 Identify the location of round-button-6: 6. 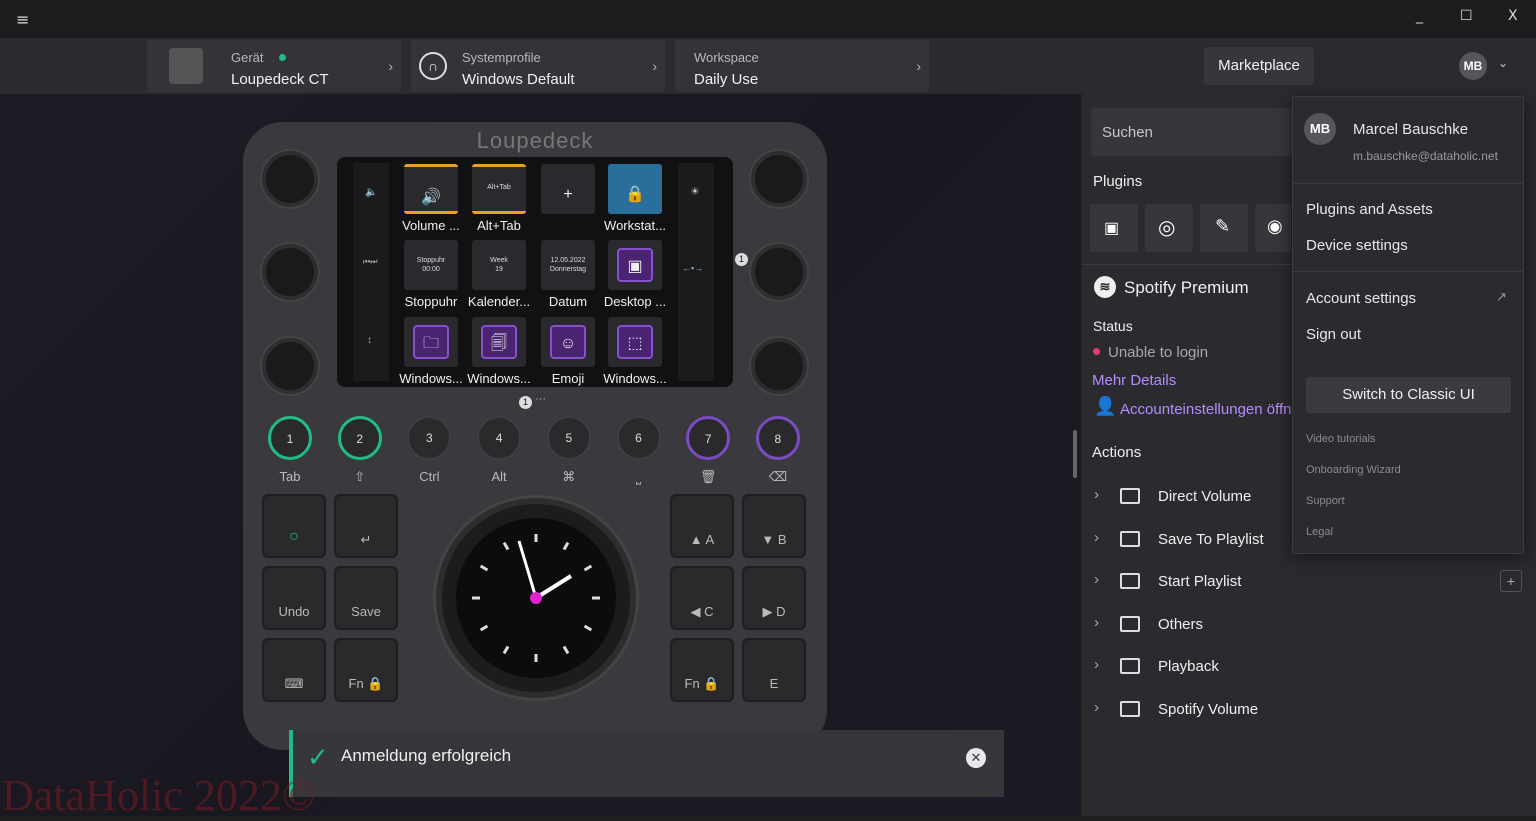
(638, 438).